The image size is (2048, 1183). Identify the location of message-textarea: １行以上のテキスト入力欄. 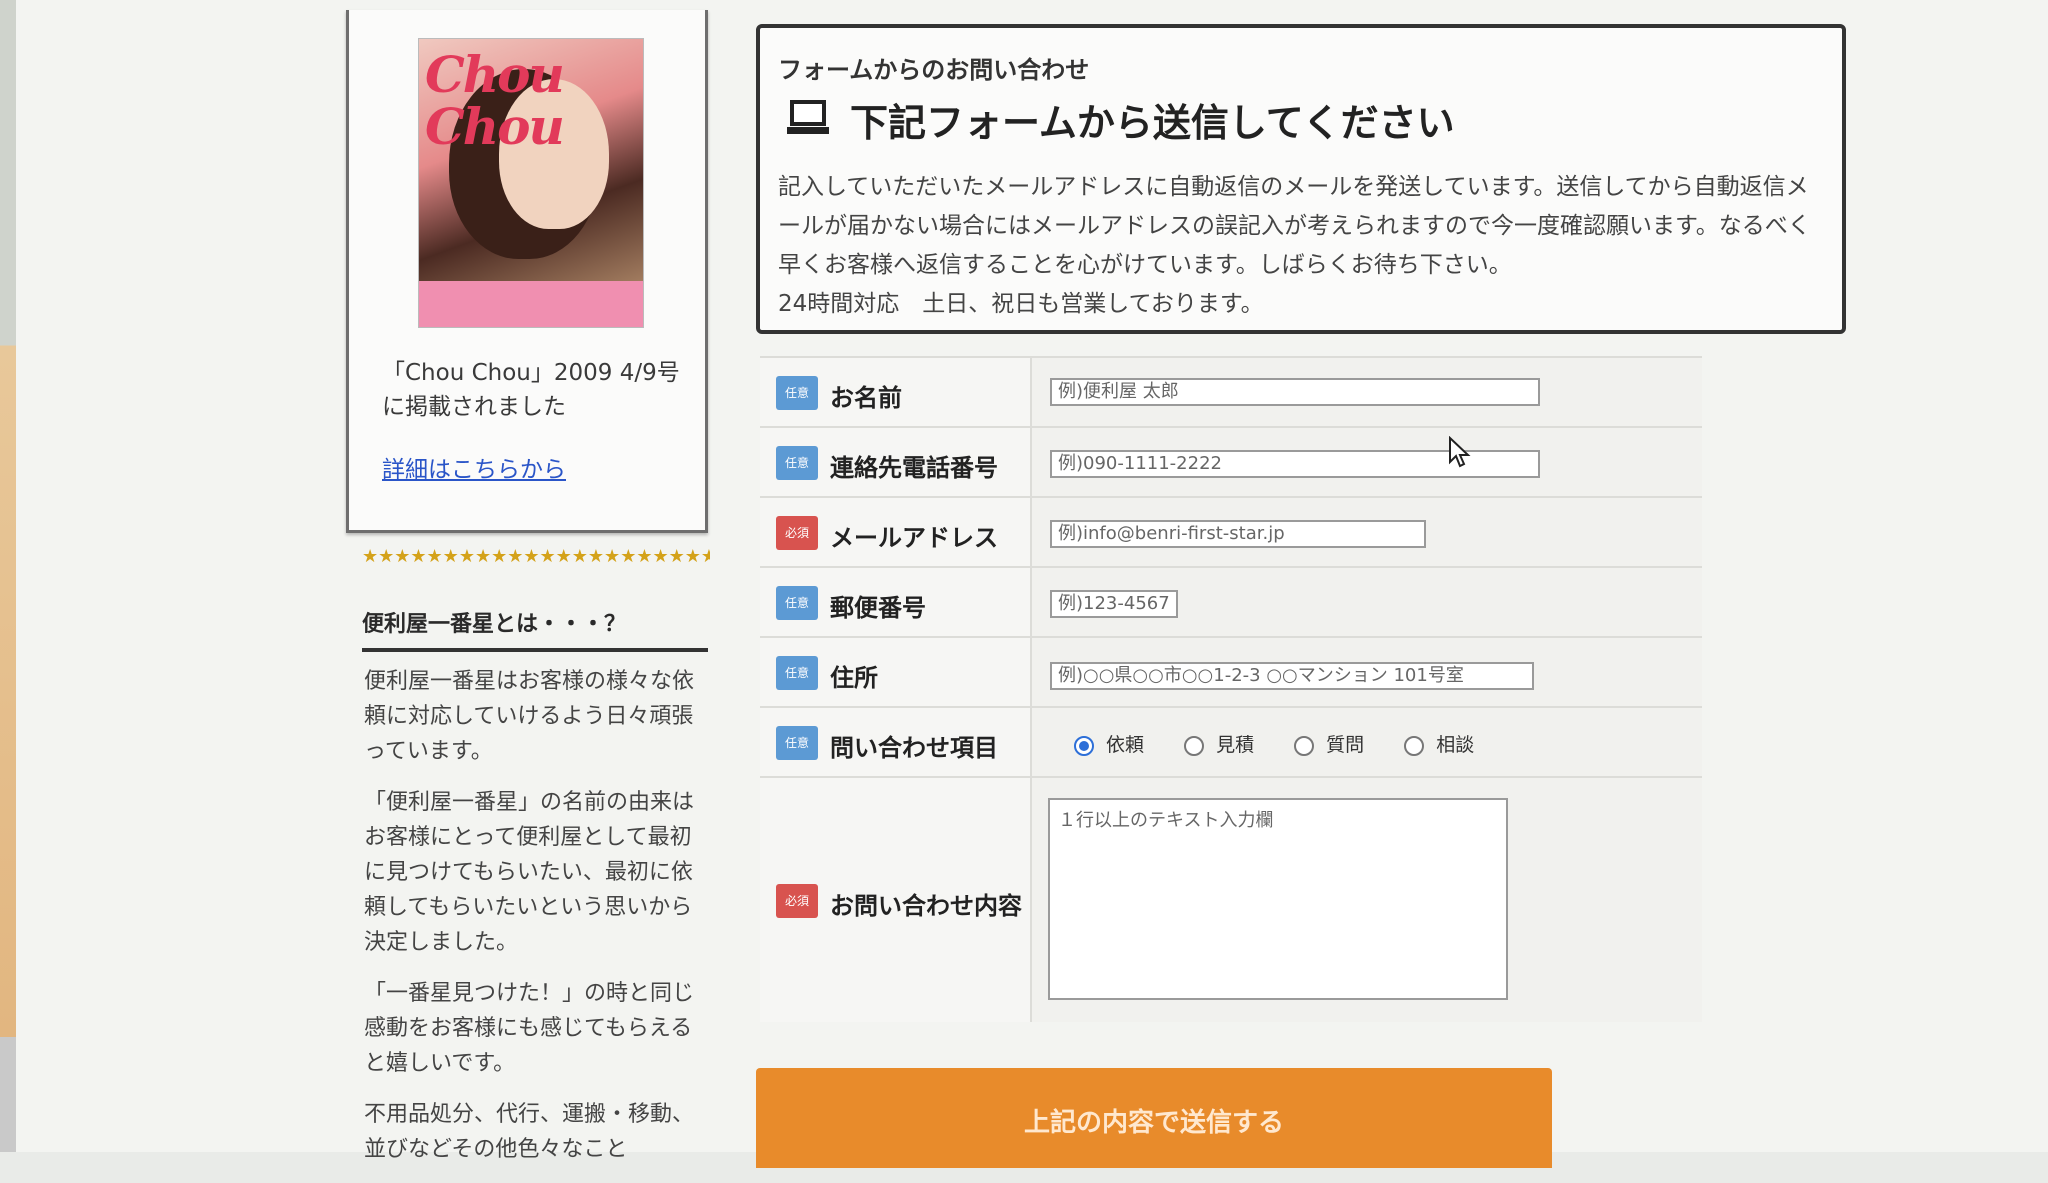
(1278, 899).